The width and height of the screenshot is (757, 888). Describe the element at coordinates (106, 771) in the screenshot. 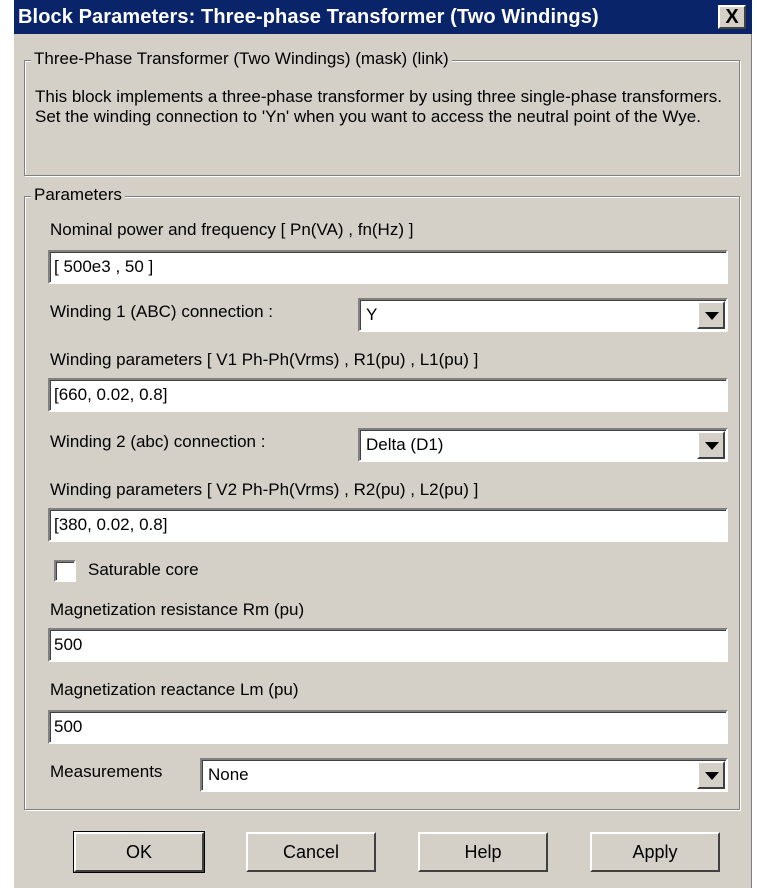

I see `measurements-label: Measurements` at that location.